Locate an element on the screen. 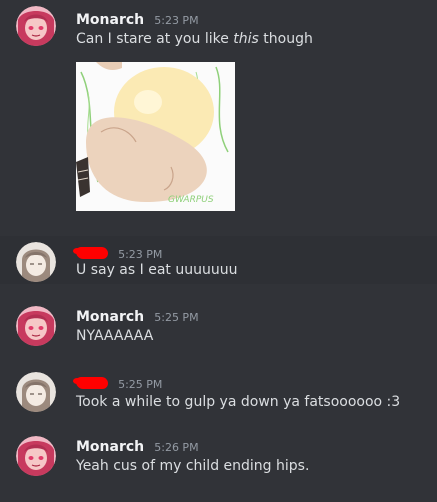 The image size is (437, 502). chat-message: 5:23 PM U say as I eat uuuuuuu is located at coordinates (218, 260).